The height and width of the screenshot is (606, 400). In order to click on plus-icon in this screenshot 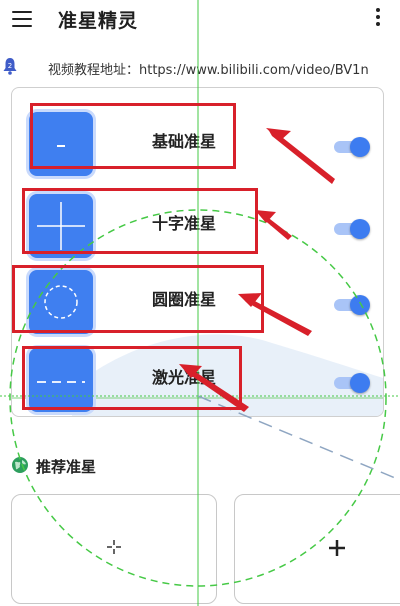, I will do `click(337, 548)`.